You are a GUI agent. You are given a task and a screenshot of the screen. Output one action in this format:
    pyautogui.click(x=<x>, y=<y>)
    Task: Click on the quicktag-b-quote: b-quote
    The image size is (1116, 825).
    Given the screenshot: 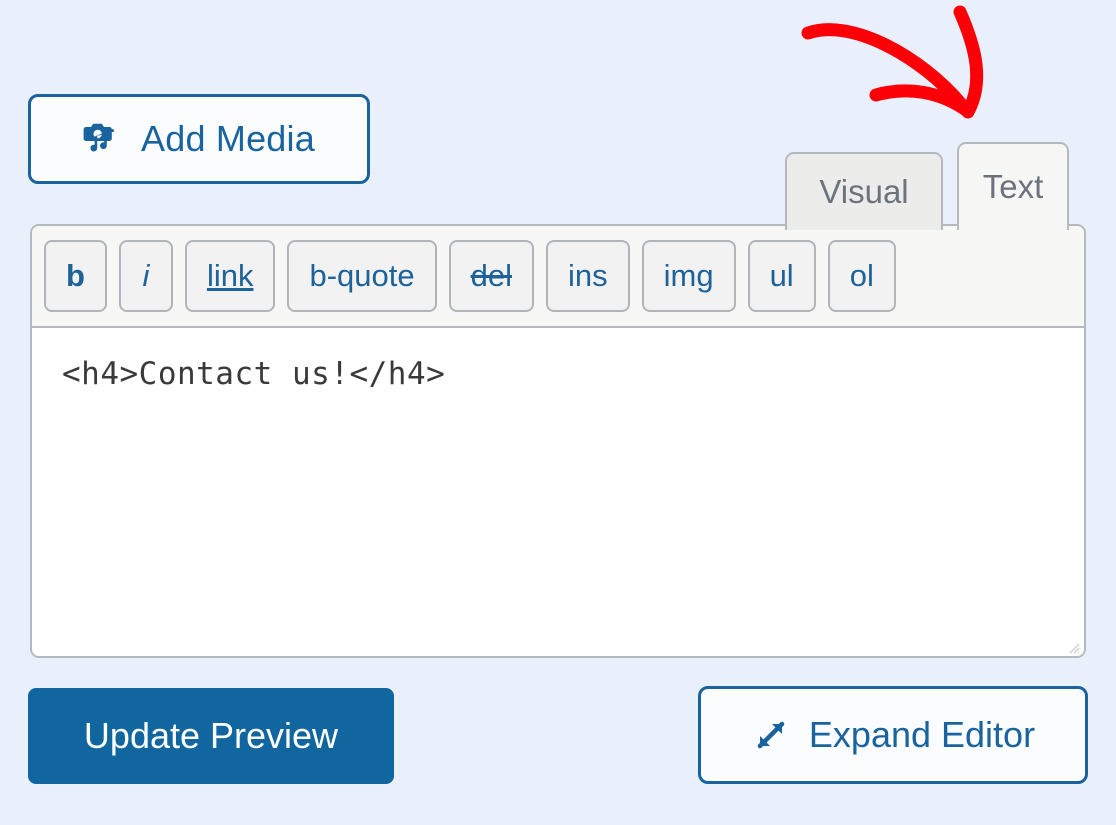 What is the action you would take?
    pyautogui.click(x=362, y=276)
    